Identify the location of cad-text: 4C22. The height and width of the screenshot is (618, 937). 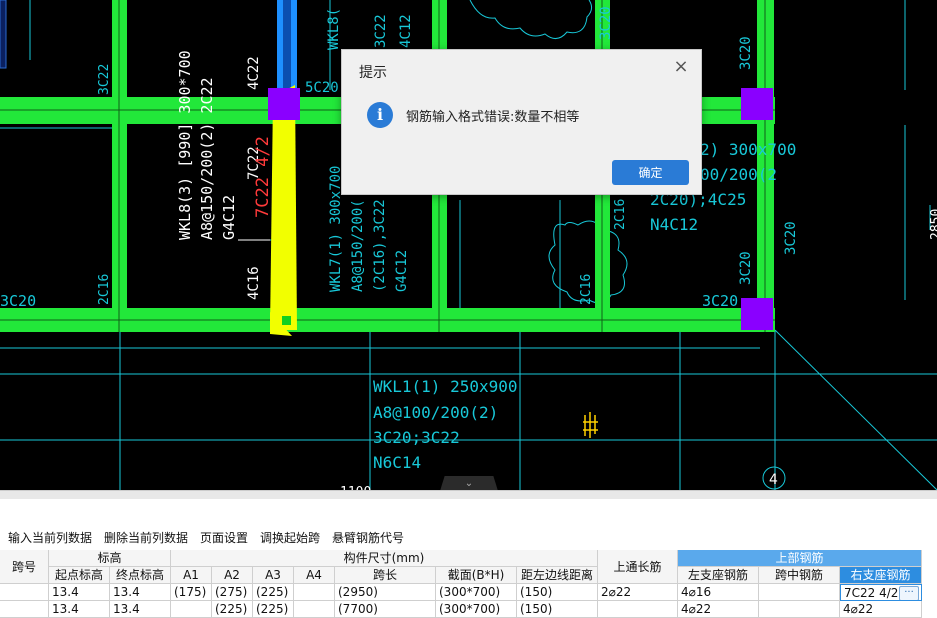
(254, 73).